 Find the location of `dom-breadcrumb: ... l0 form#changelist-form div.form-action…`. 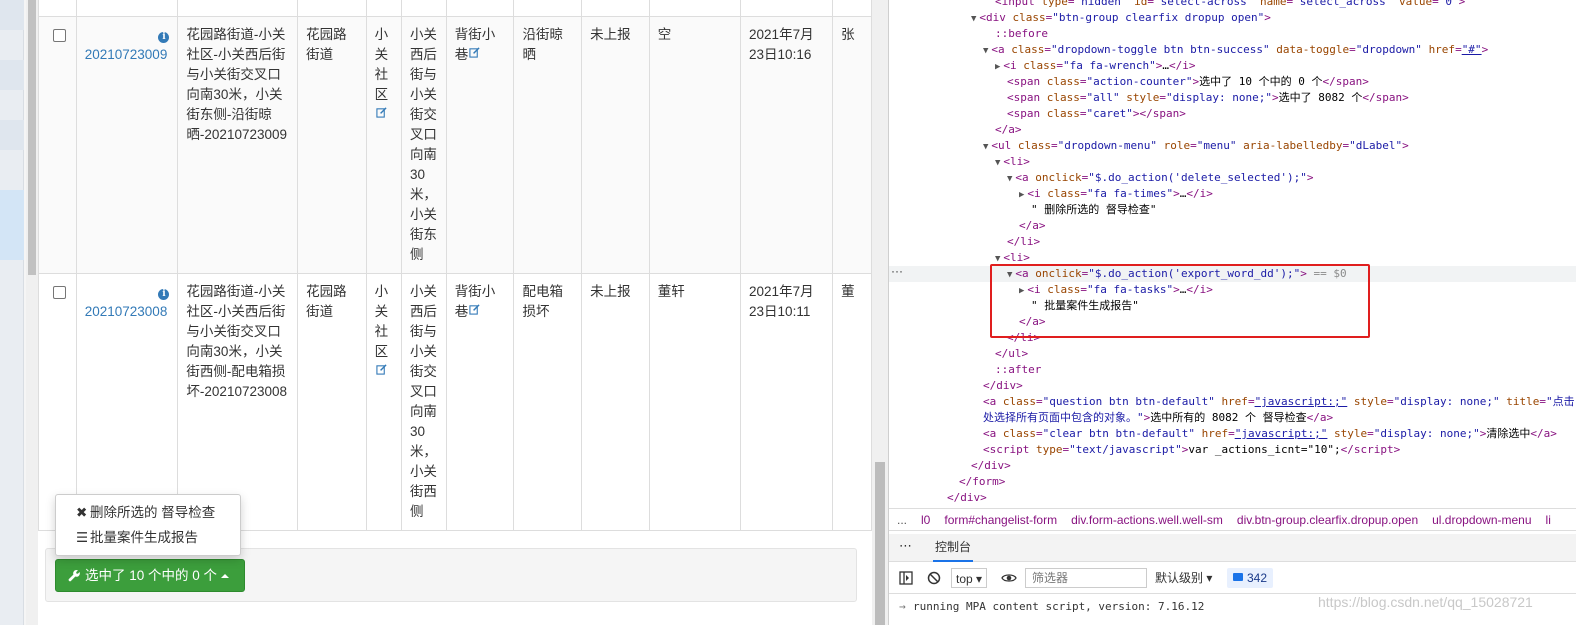

dom-breadcrumb: ... l0 form#changelist-form div.form-action… is located at coordinates (1232, 519).